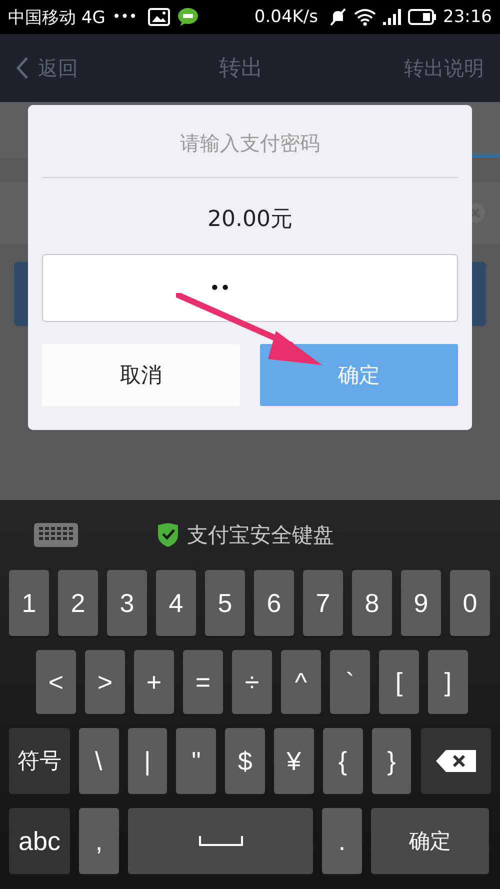 Image resolution: width=500 pixels, height=889 pixels. What do you see at coordinates (22, 68) in the screenshot?
I see `chevron-left-icon` at bounding box center [22, 68].